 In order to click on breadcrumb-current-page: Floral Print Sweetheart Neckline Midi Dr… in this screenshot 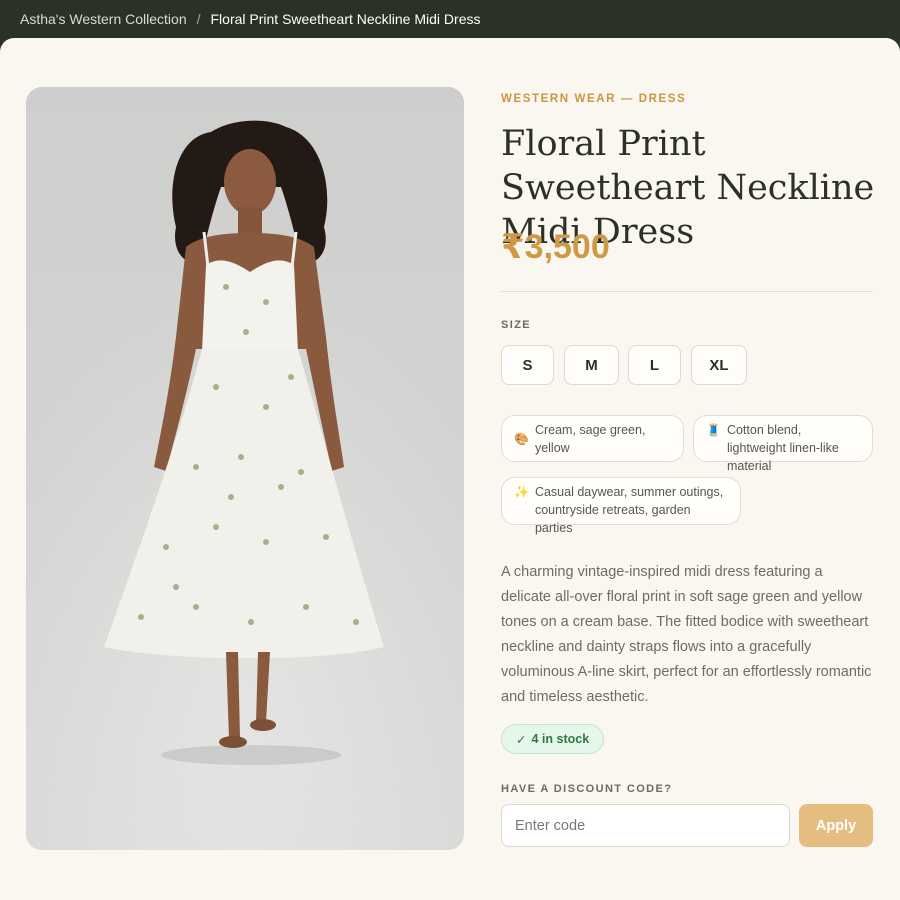, I will do `click(345, 19)`.